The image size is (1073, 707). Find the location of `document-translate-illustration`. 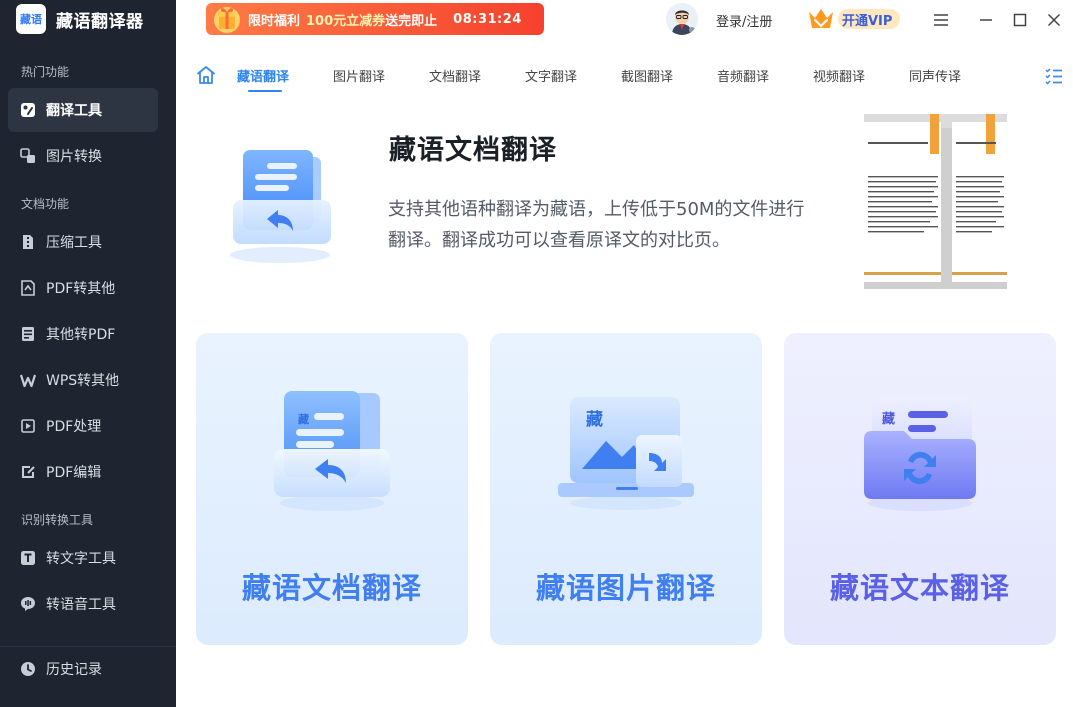

document-translate-illustration is located at coordinates (280, 206).